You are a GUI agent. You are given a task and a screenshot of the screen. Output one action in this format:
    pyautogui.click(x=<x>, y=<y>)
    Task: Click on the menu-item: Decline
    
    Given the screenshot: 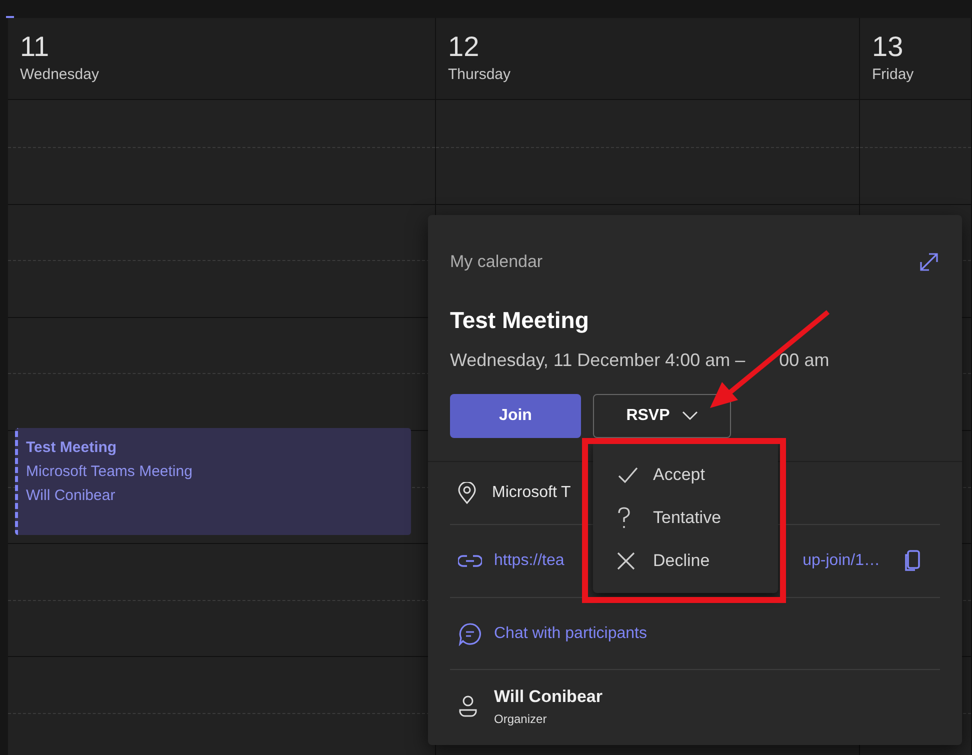 What is the action you would take?
    pyautogui.click(x=685, y=560)
    